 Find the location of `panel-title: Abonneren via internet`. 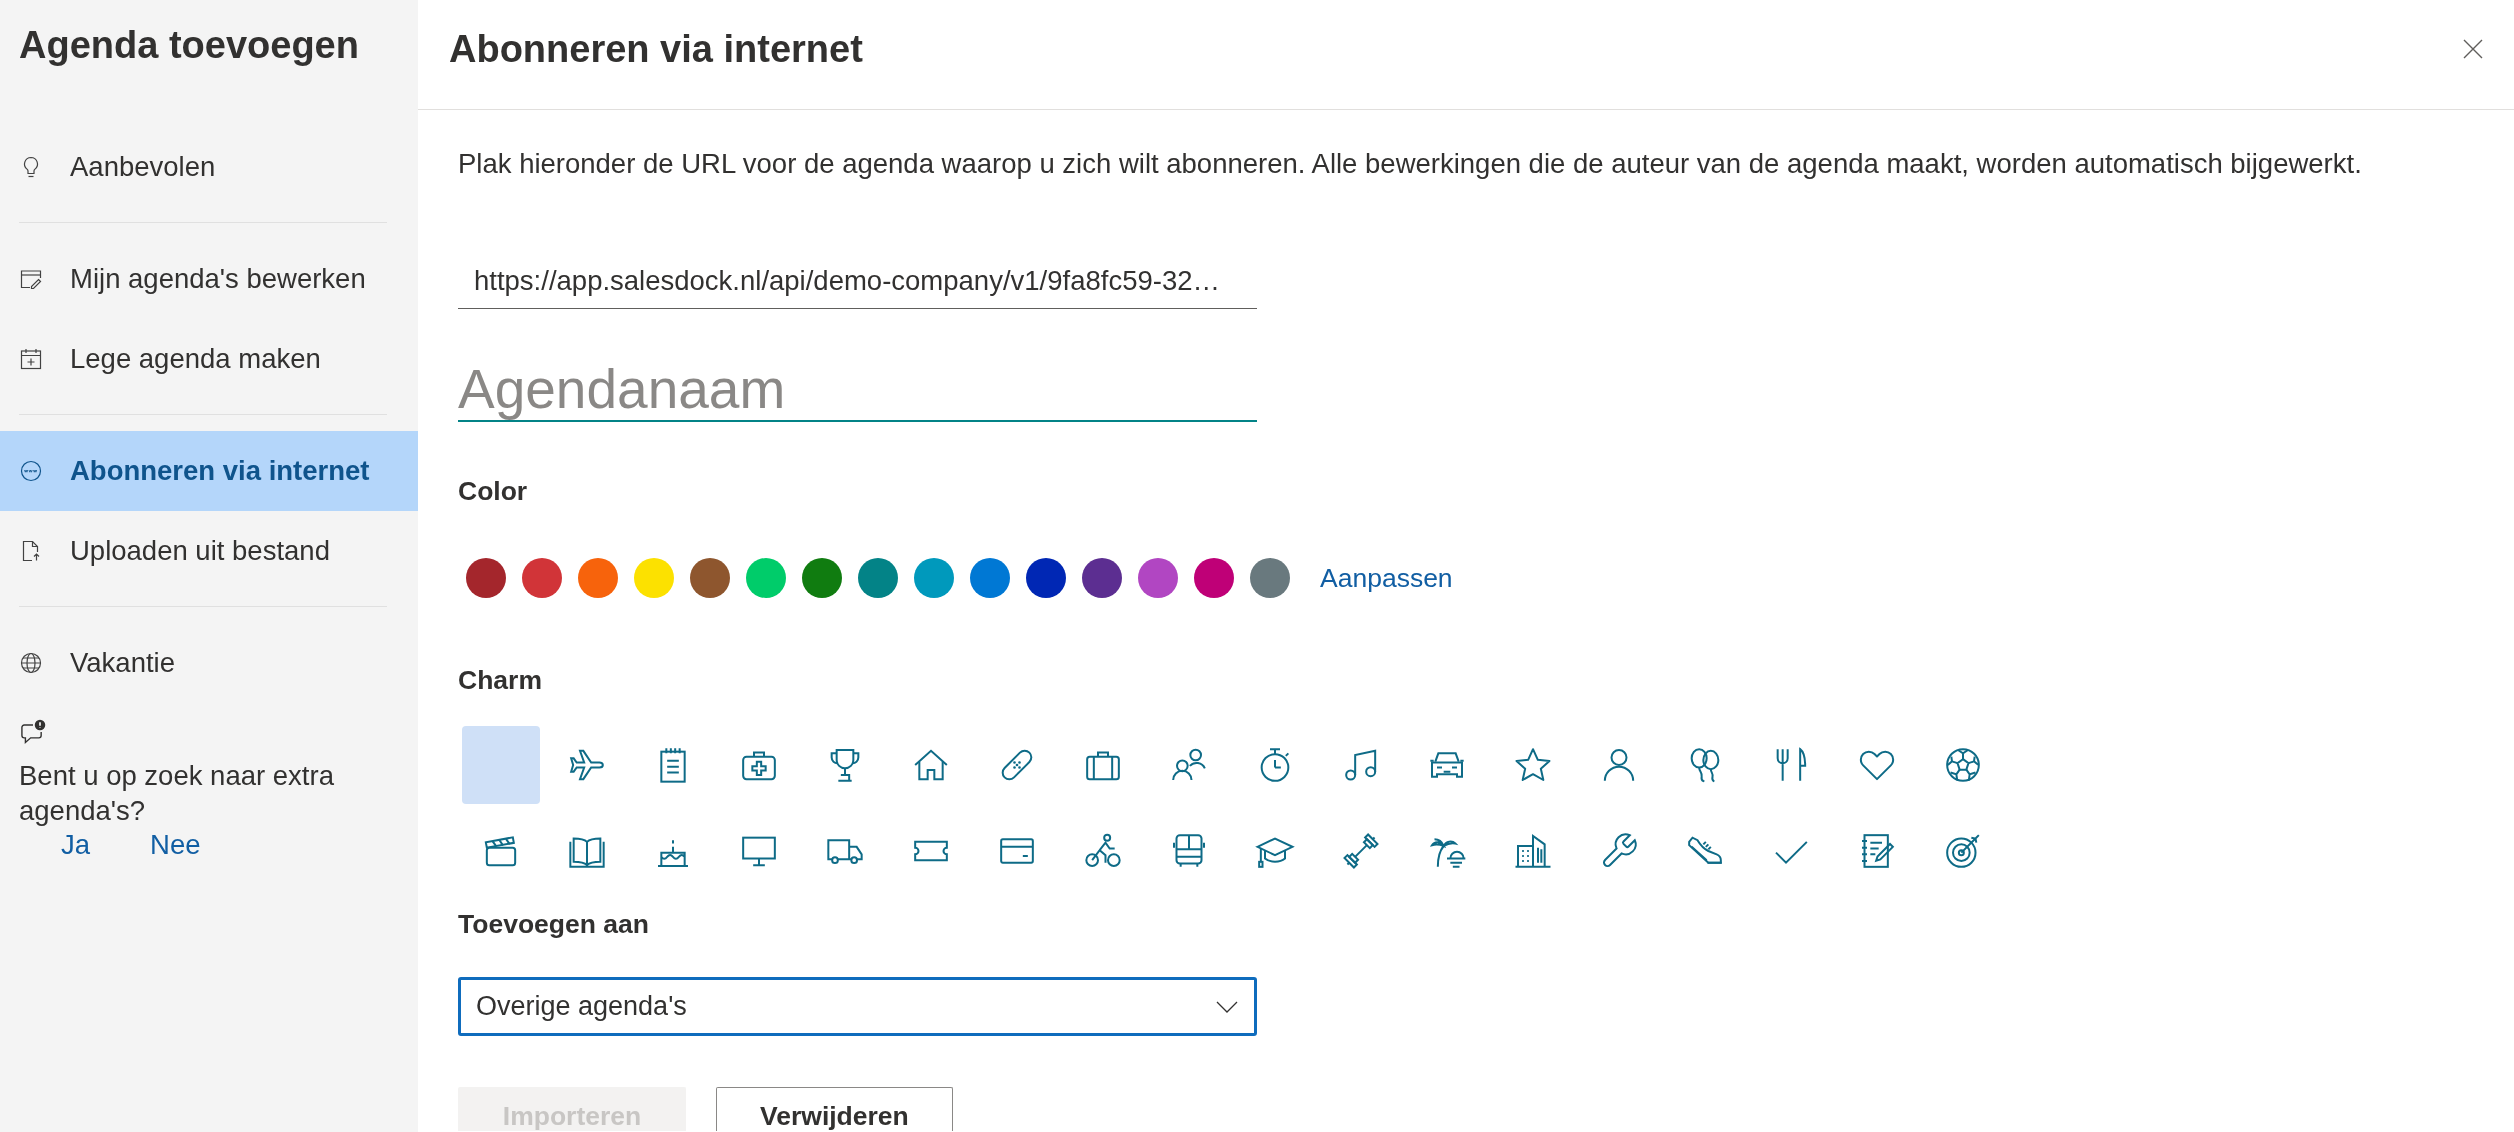

panel-title: Abonneren via internet is located at coordinates (656, 48).